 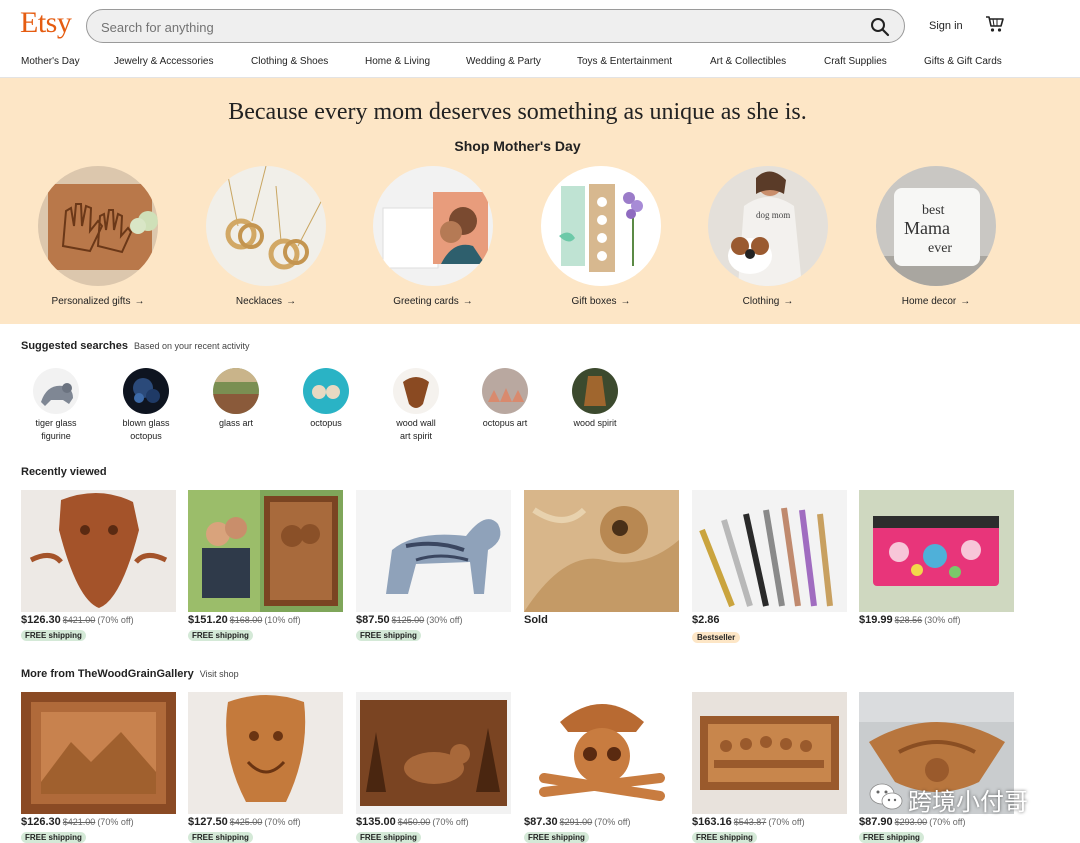 I want to click on suggestion-label-line2: art spirit, so click(x=415, y=436).